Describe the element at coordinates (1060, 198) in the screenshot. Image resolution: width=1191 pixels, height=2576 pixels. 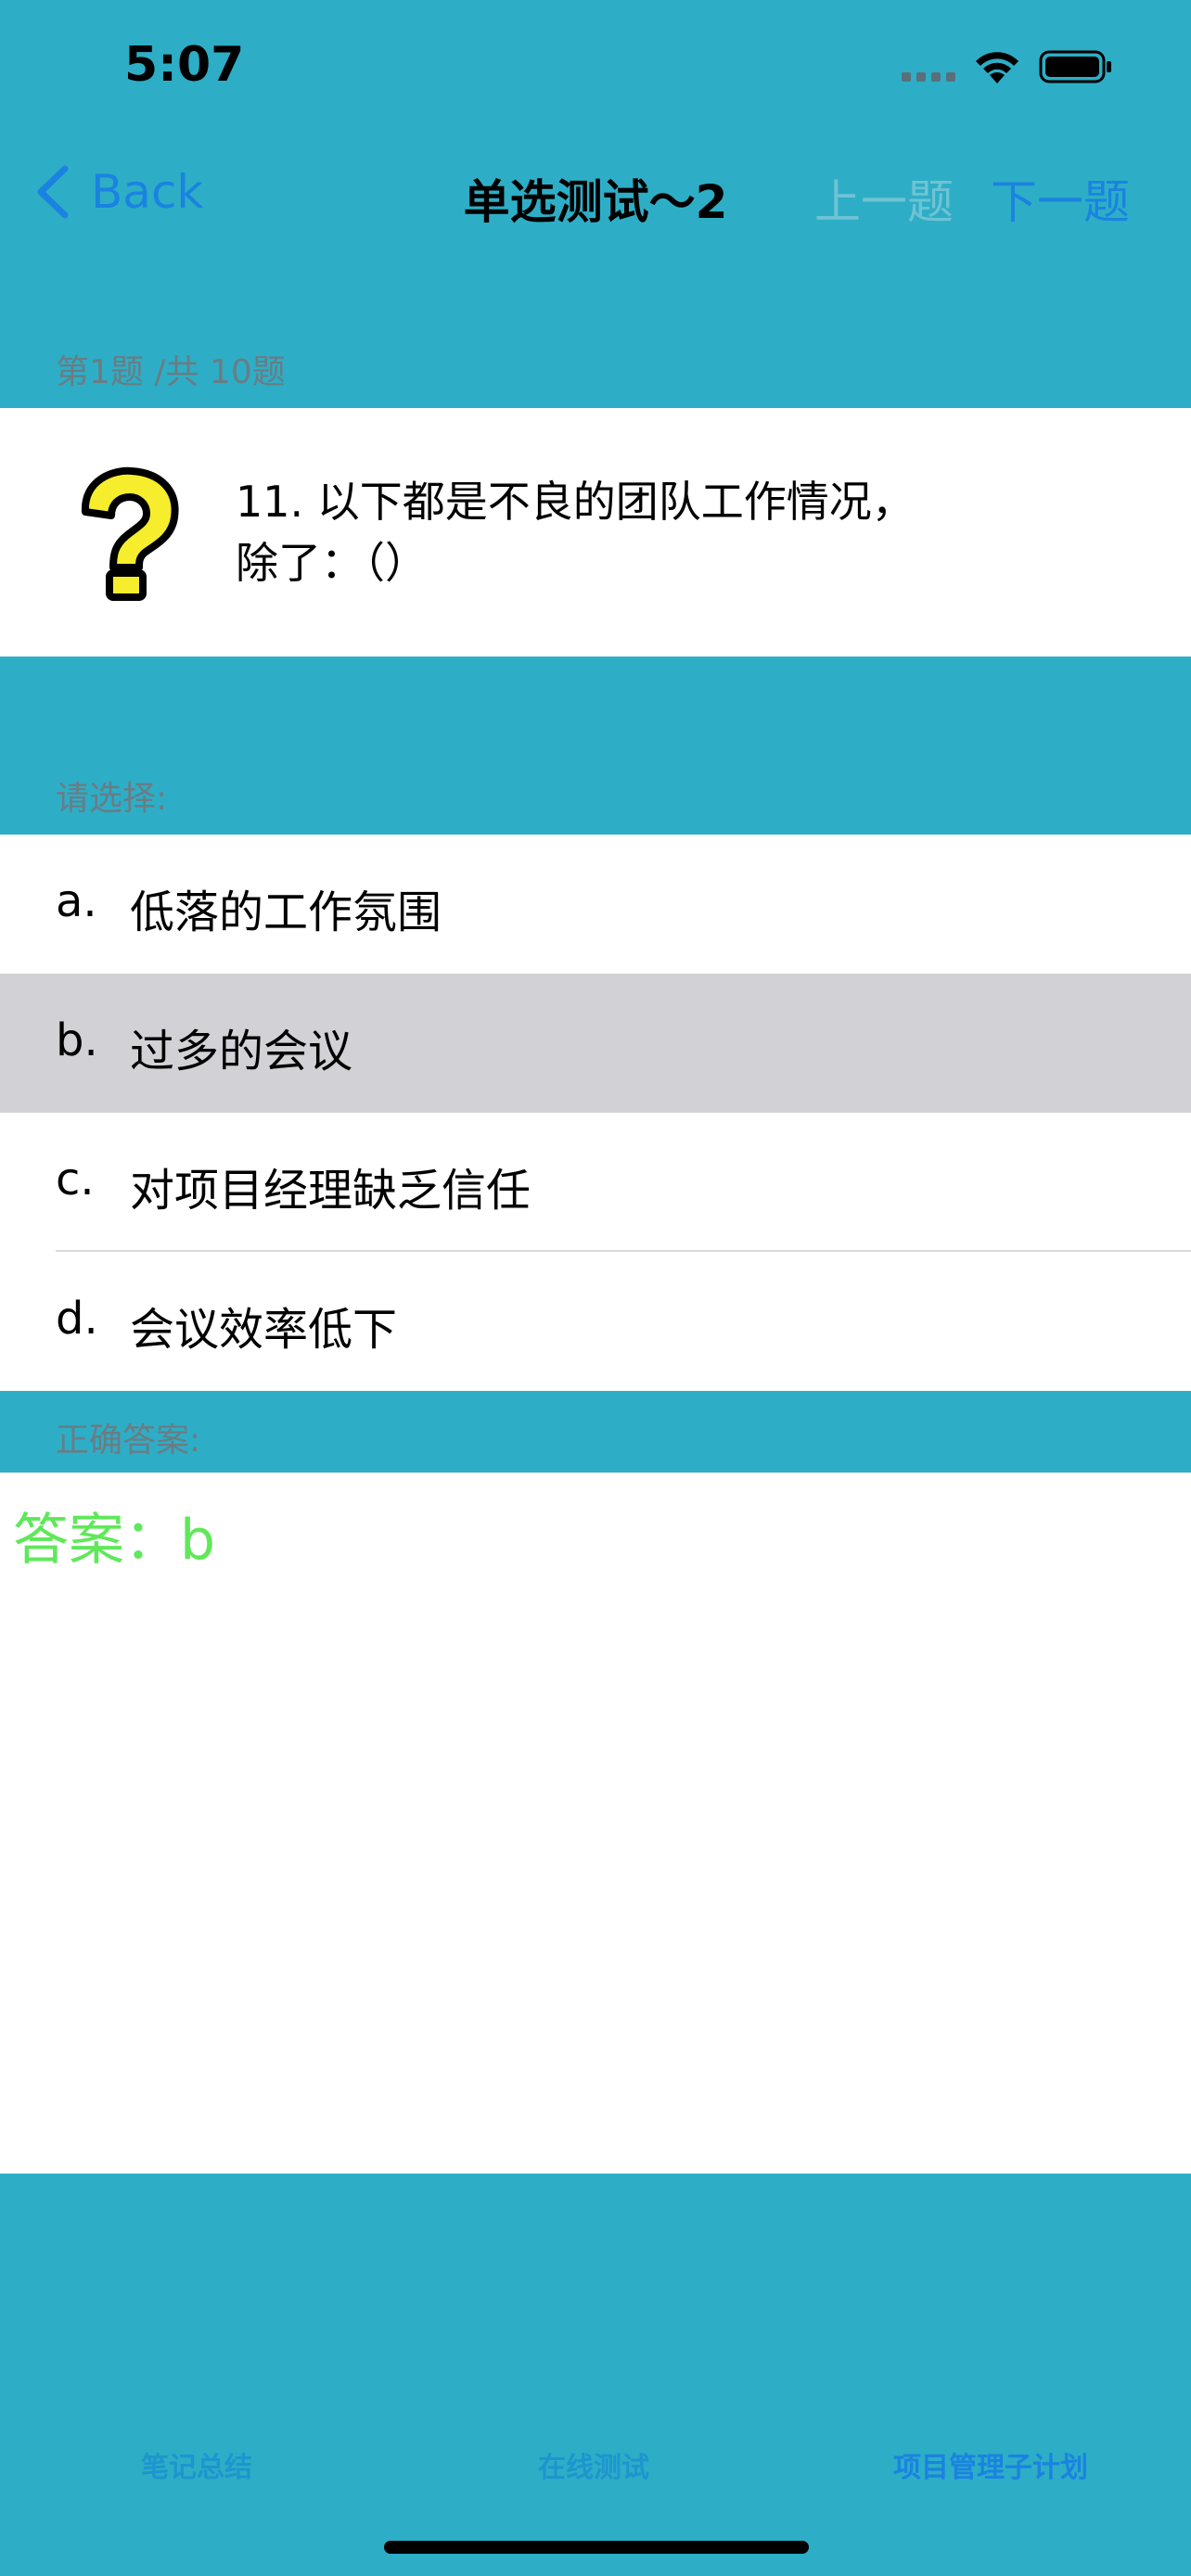
I see `next-question-button: 下一题` at that location.